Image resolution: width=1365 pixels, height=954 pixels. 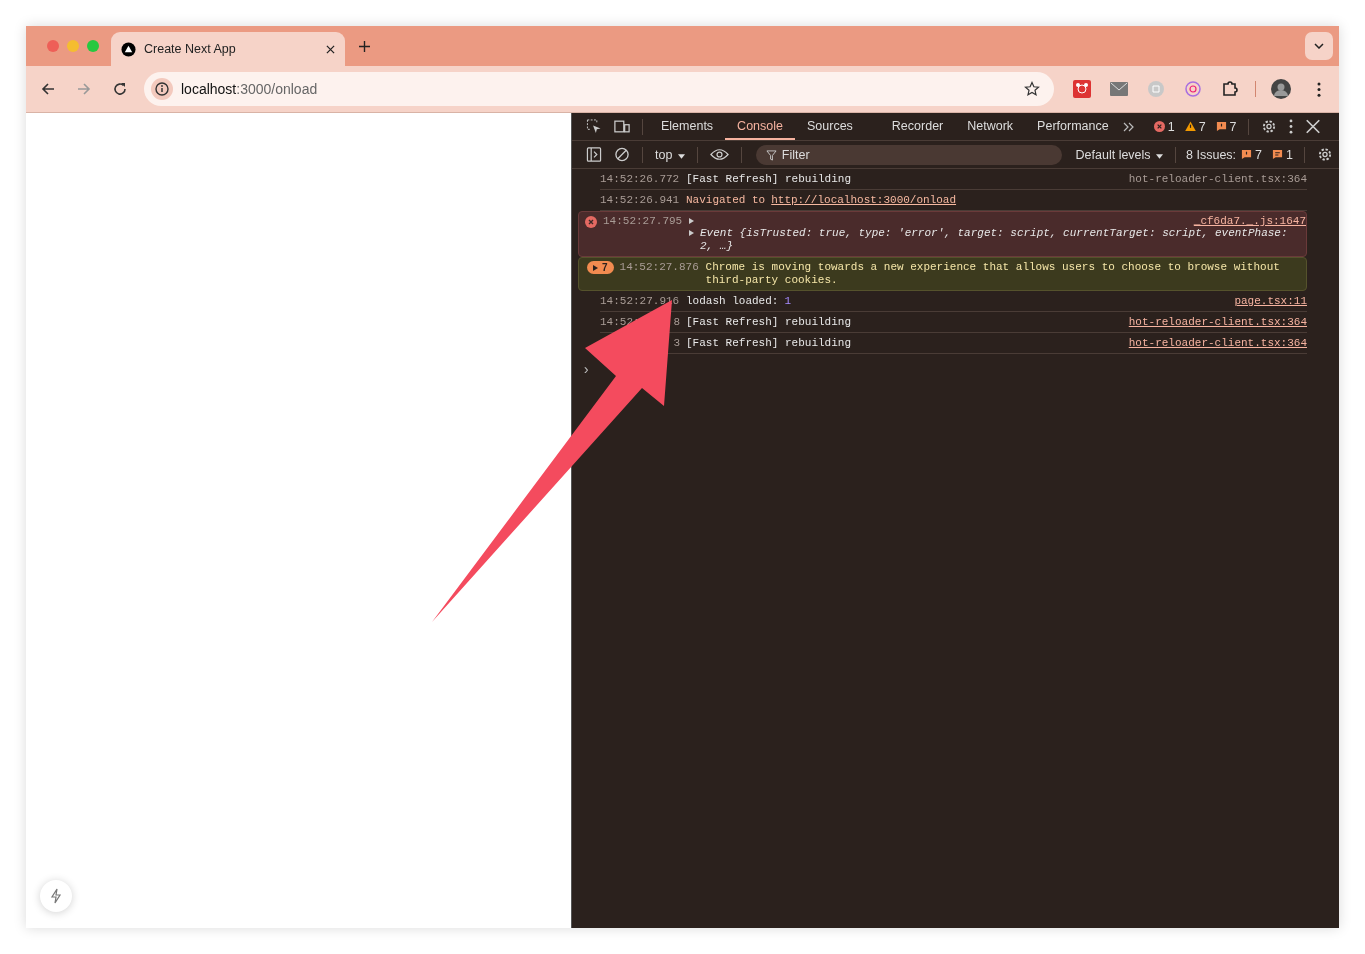 I want to click on extension-icon, so click(x=1082, y=89).